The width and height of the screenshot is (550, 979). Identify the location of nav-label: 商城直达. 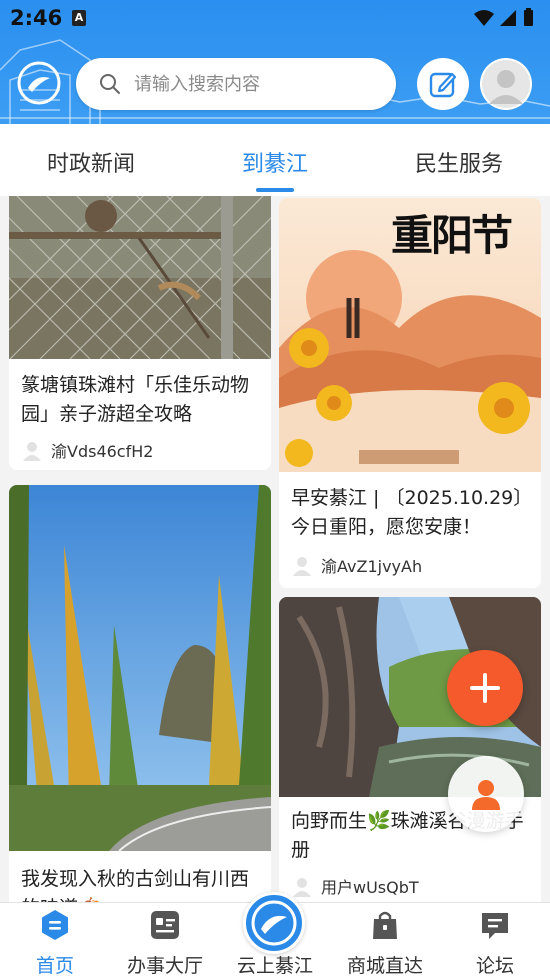
(384, 966).